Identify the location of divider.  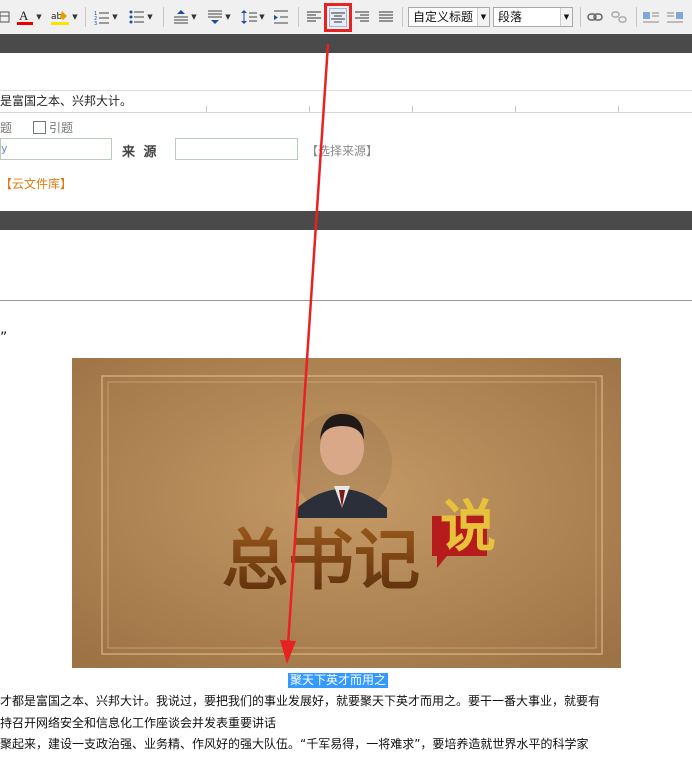
(346, 300).